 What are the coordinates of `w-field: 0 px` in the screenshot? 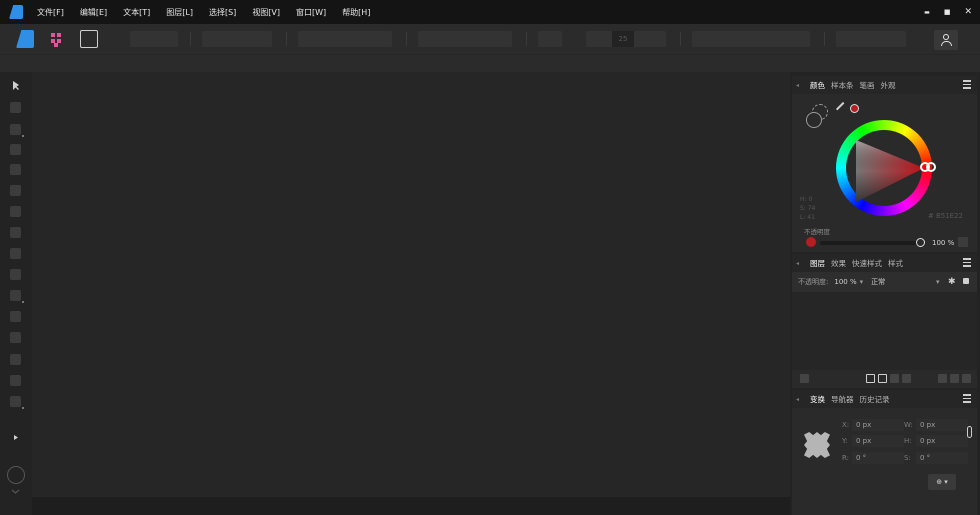 It's located at (942, 425).